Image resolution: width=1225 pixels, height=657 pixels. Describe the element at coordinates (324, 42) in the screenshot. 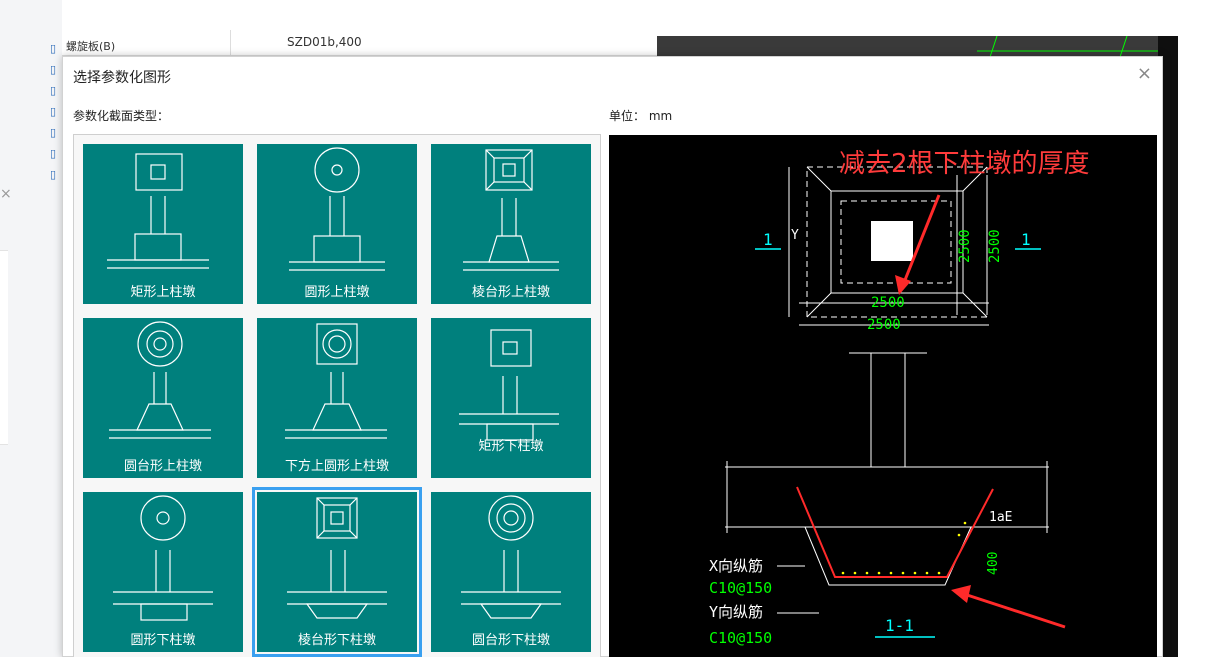

I see `background-row-value: SZD01b,400` at that location.